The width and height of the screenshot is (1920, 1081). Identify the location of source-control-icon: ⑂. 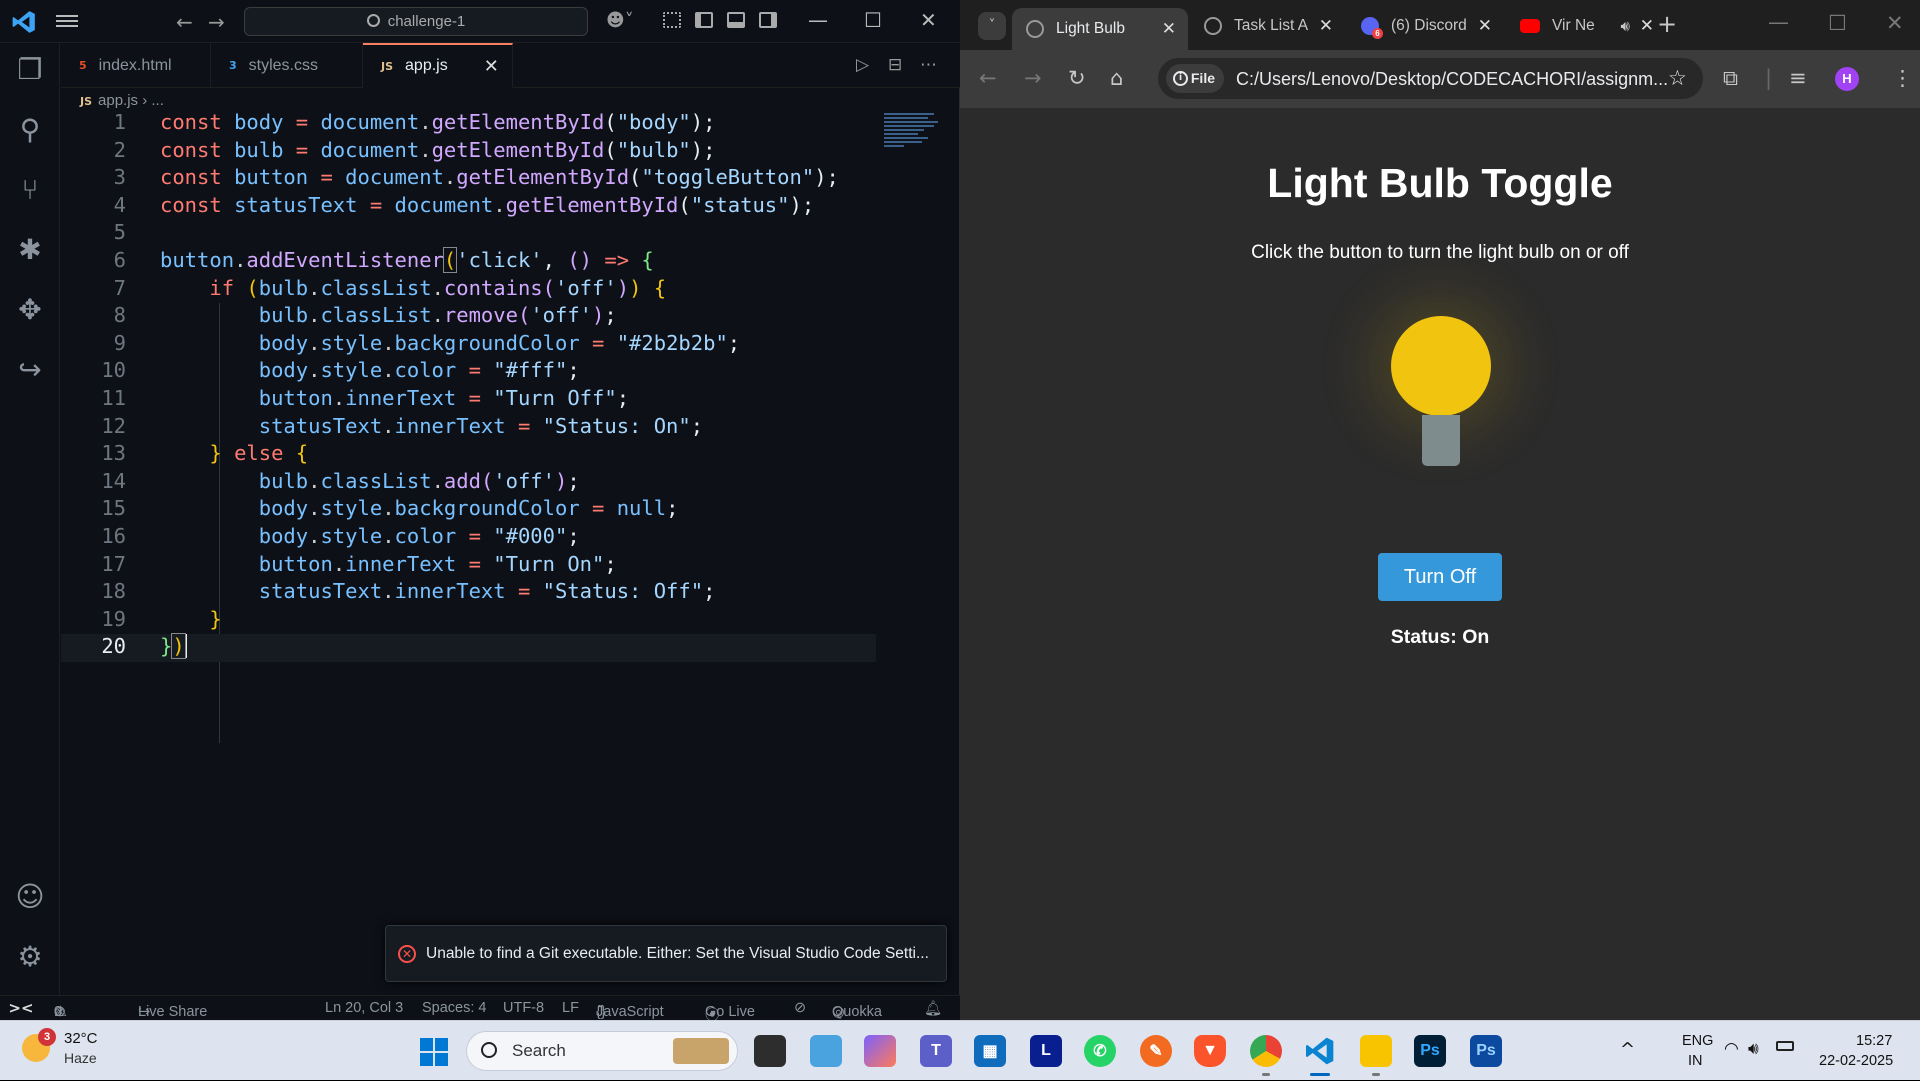
(30, 189).